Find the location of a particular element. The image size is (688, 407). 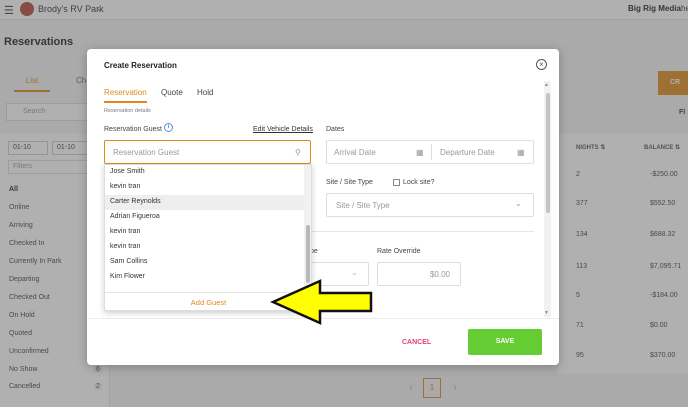

cancel-button: CANCEL is located at coordinates (416, 342).